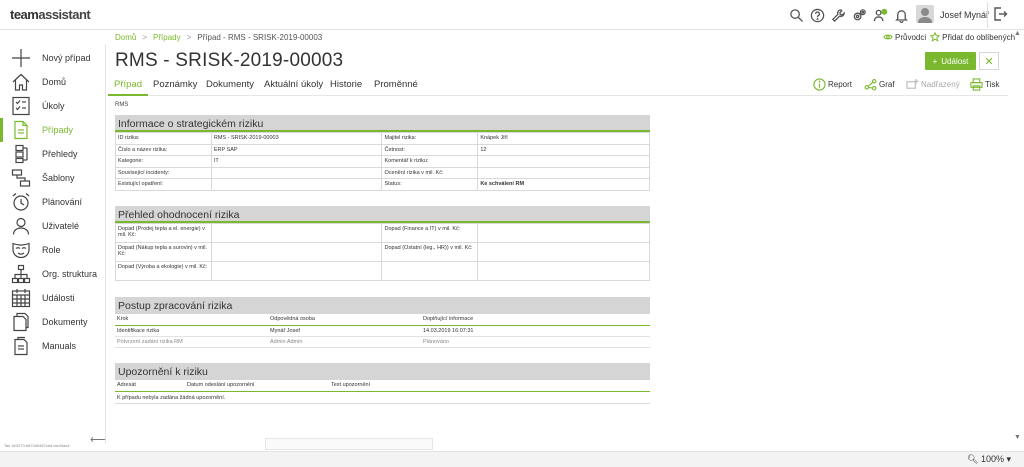  I want to click on star-icon, so click(935, 37).